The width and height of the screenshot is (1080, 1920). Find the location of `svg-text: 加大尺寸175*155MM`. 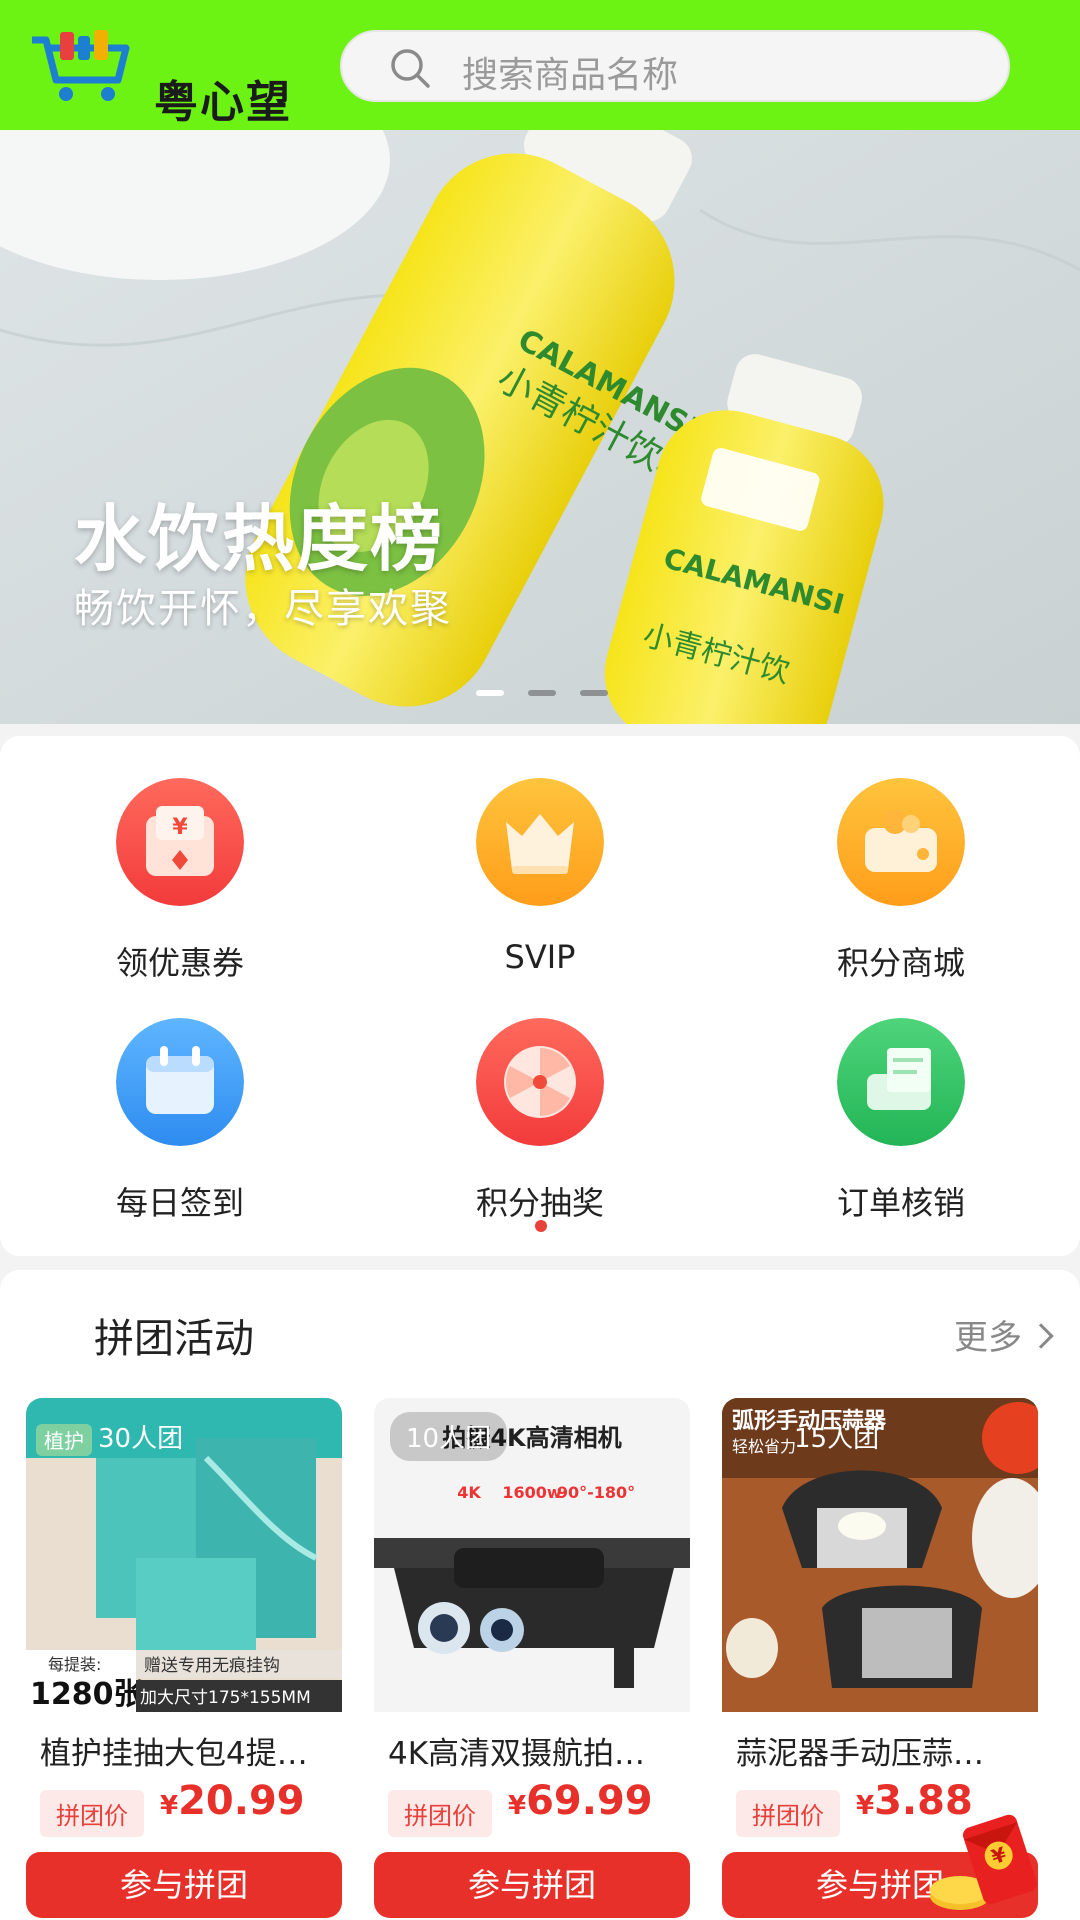

svg-text: 加大尺寸175*155MM is located at coordinates (225, 1698).